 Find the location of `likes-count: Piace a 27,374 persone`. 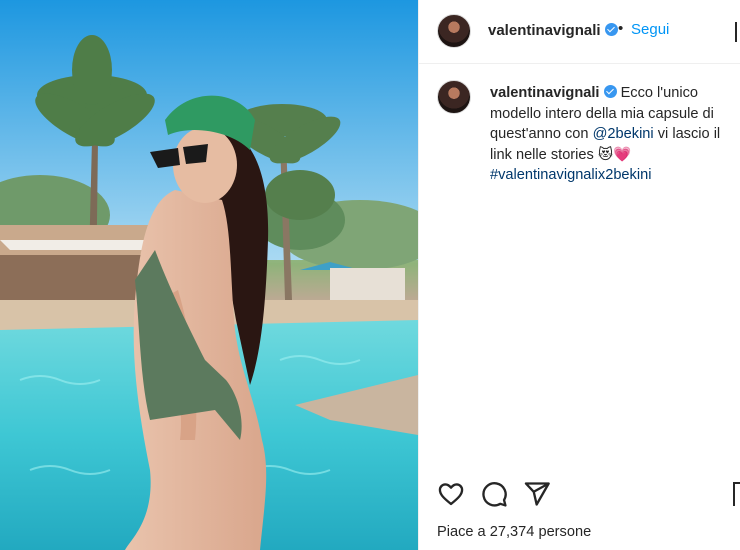

likes-count: Piace a 27,374 persone is located at coordinates (514, 532).